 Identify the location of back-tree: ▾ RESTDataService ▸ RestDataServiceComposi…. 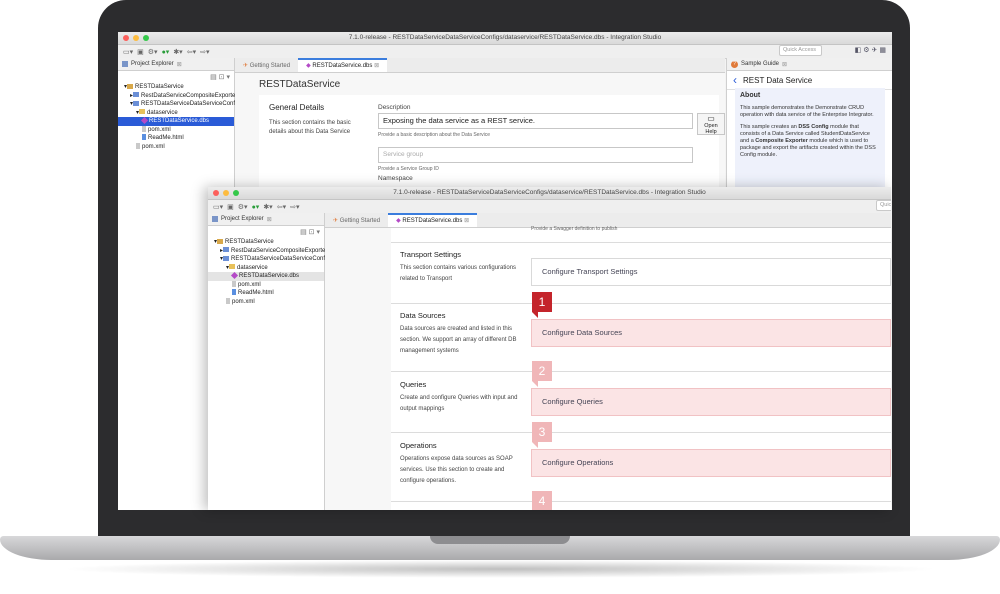
(180, 111).